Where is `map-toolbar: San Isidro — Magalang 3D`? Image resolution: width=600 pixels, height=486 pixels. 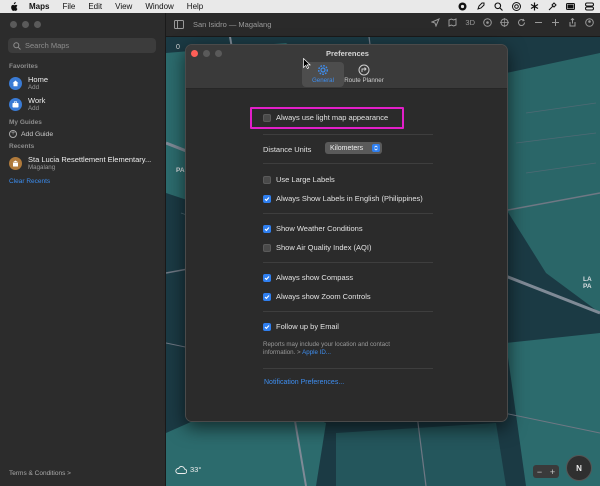 map-toolbar: San Isidro — Magalang 3D is located at coordinates (383, 25).